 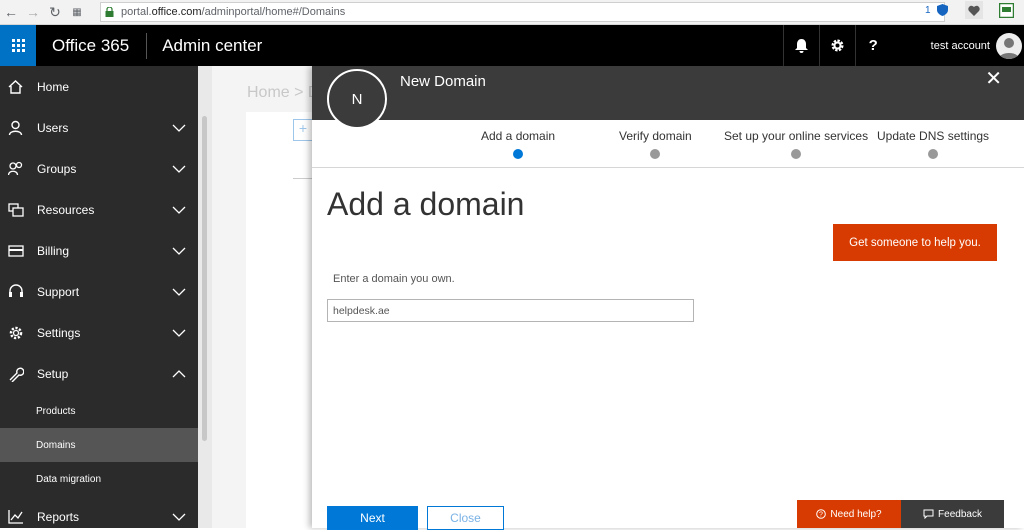 I want to click on url-domain: office.com, so click(x=176, y=12).